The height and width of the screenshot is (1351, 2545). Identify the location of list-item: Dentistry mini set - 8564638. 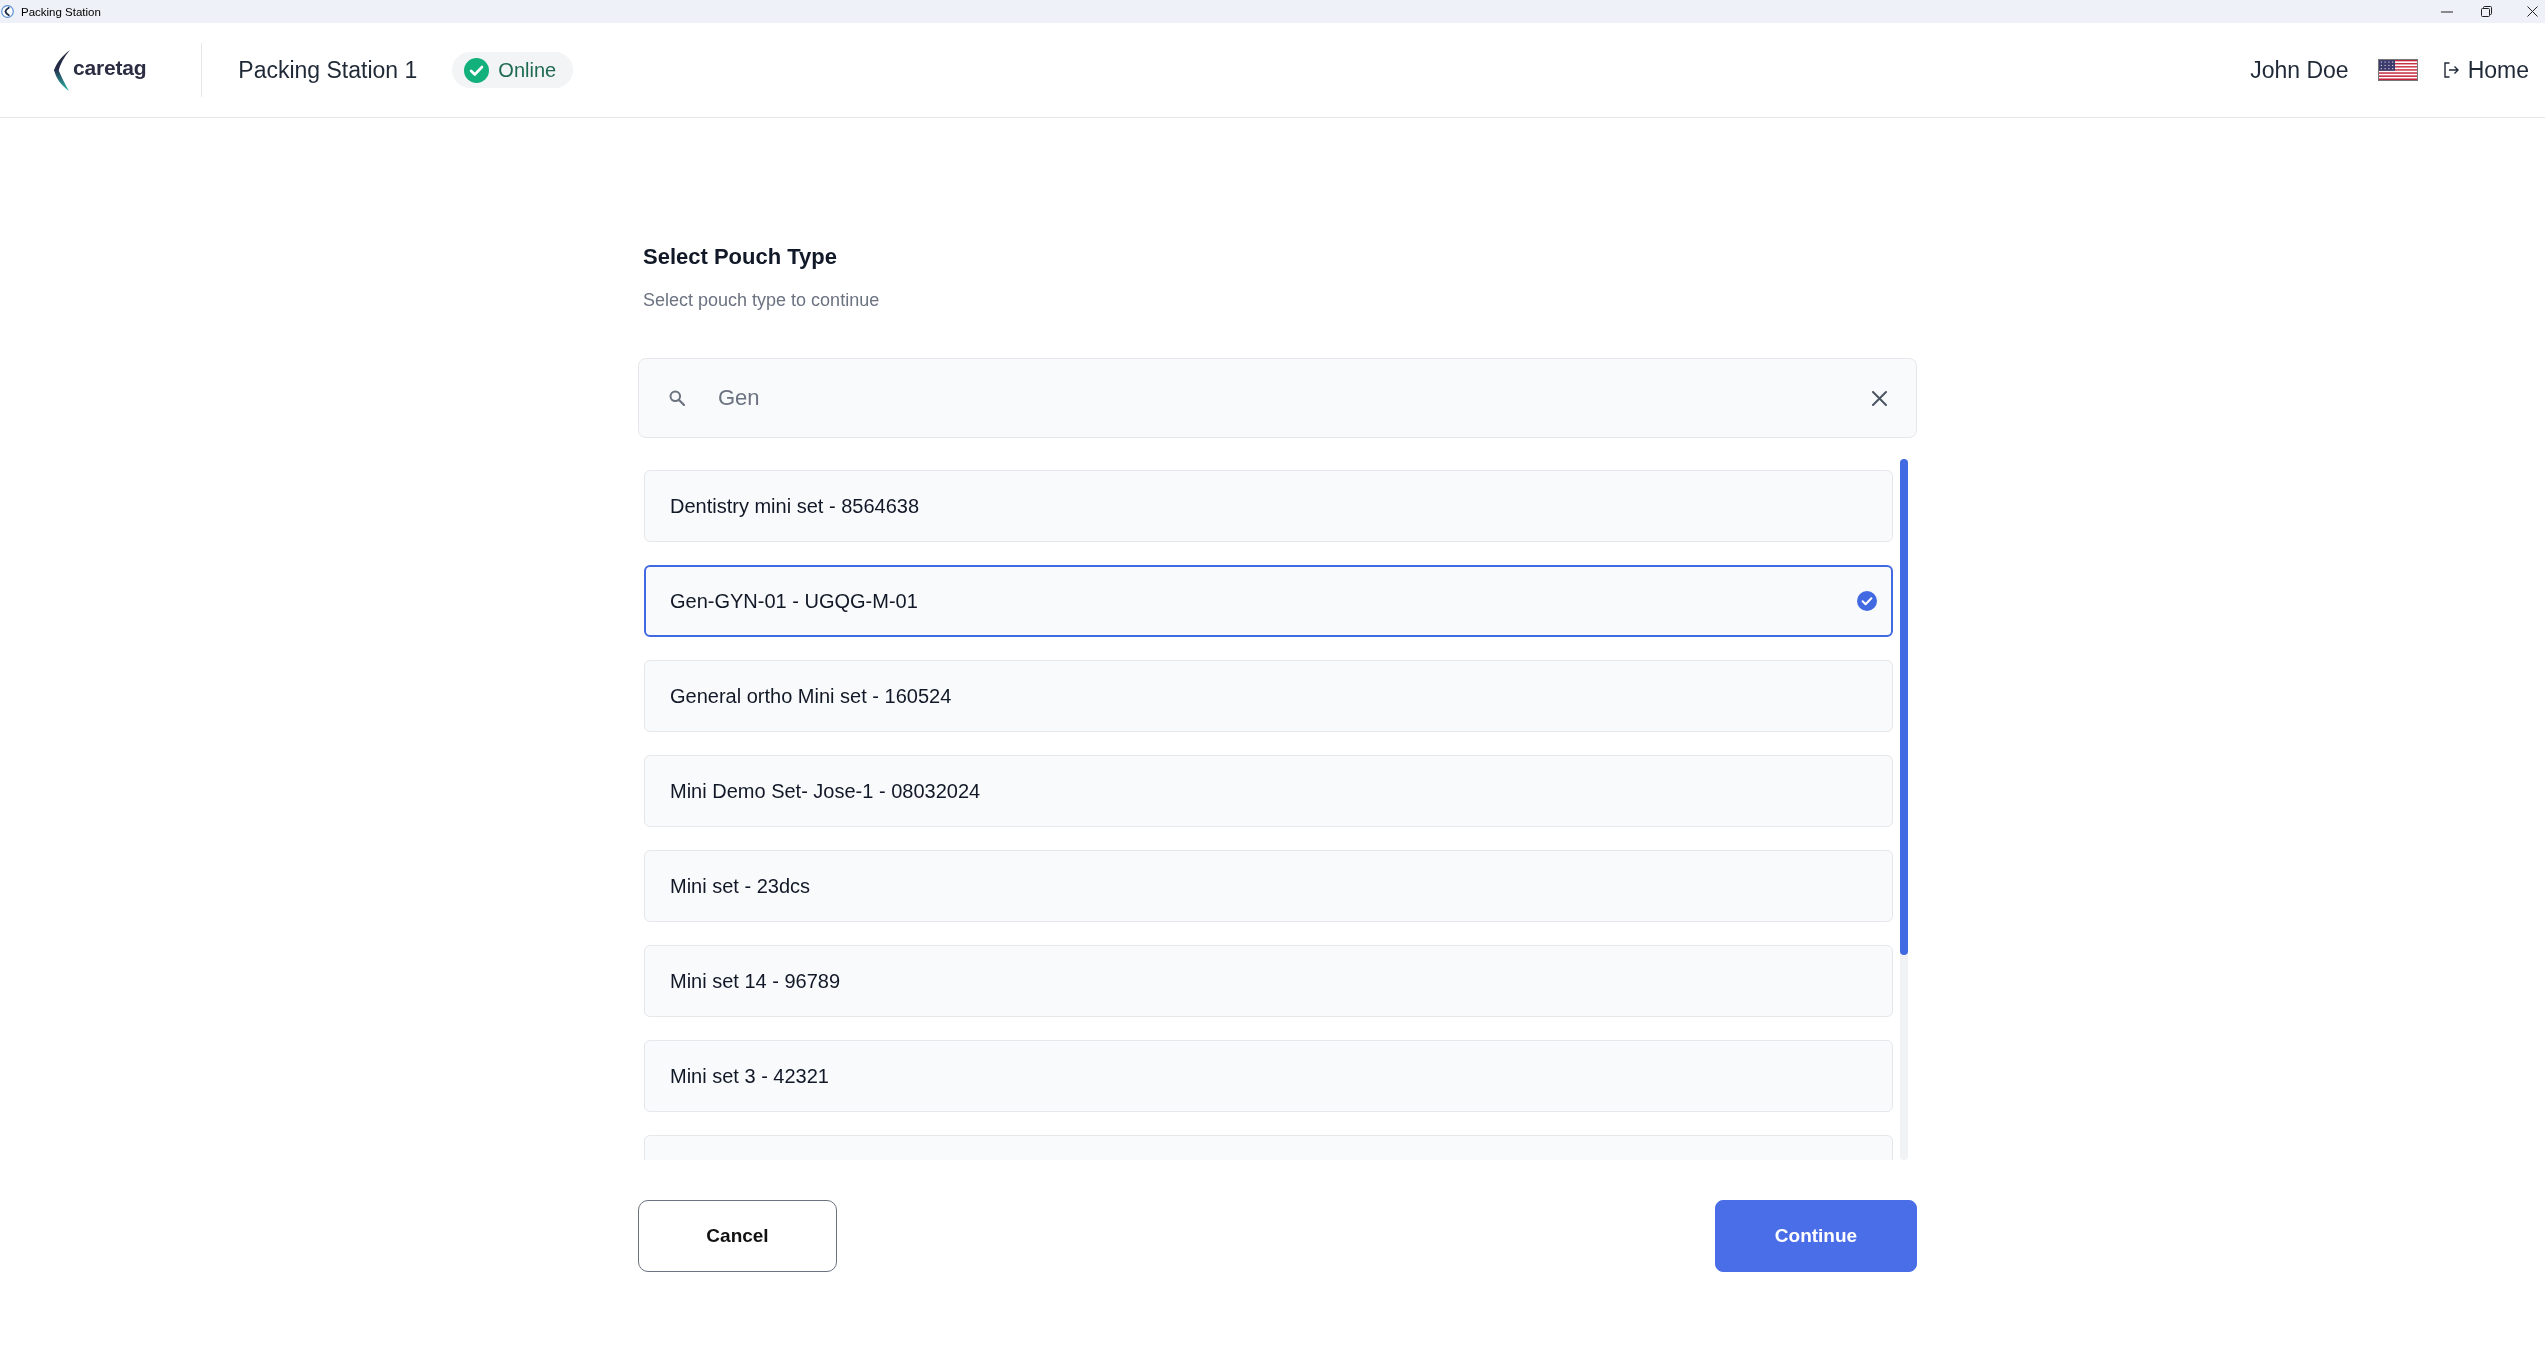
(1268, 506).